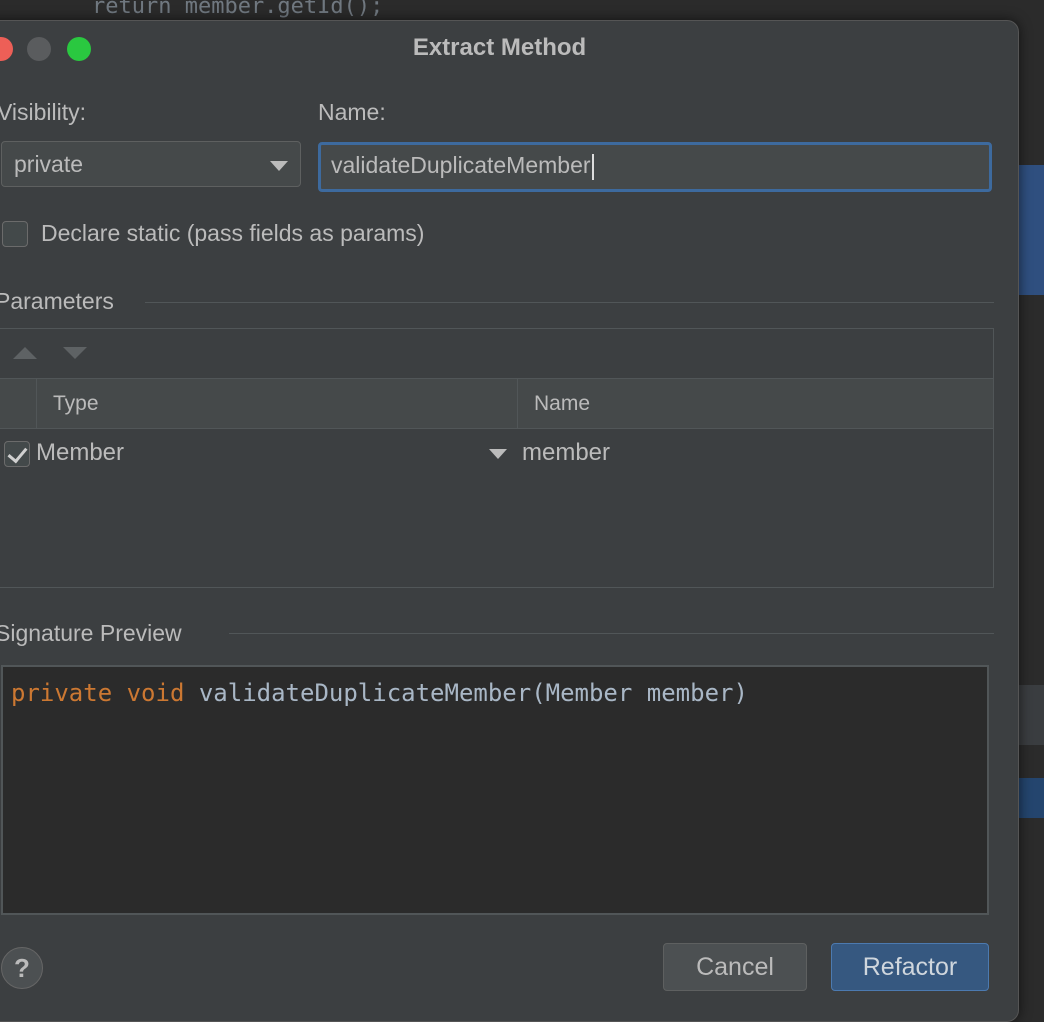 The image size is (1044, 1022). Describe the element at coordinates (15, 234) in the screenshot. I see `declare-static-checkbox` at that location.